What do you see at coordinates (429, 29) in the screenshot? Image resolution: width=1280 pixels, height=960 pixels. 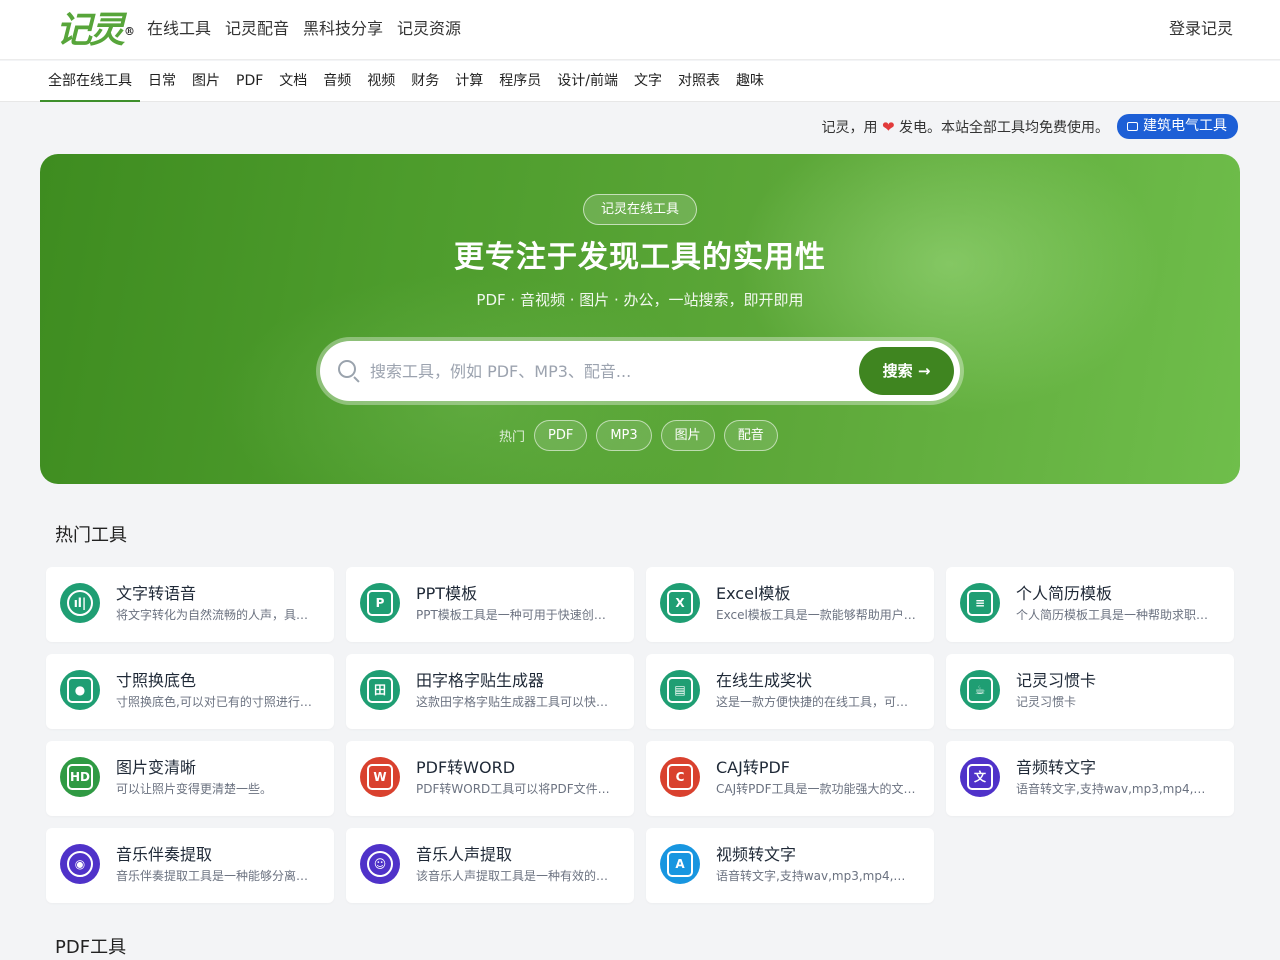 I see `nav-resources: 记灵资源` at bounding box center [429, 29].